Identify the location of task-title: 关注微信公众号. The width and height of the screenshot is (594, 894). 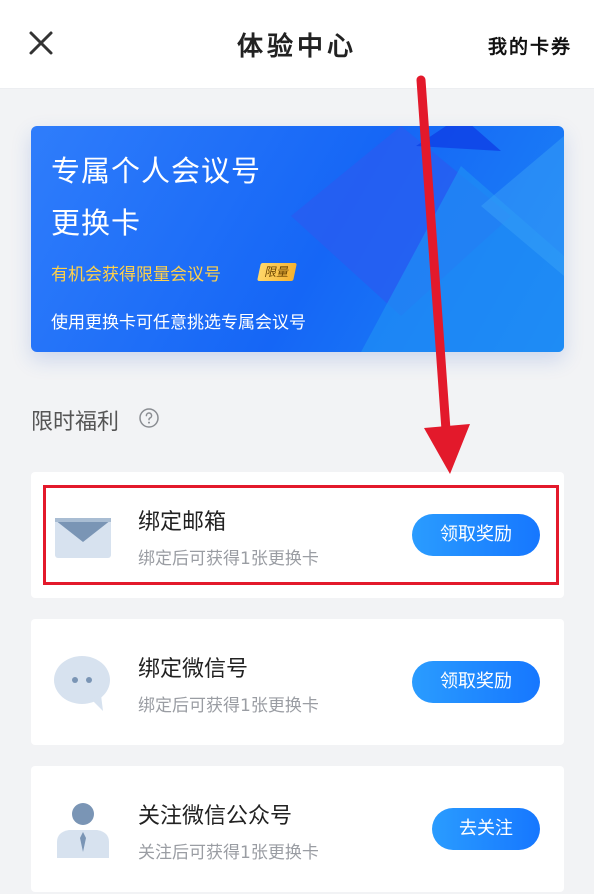
(215, 816).